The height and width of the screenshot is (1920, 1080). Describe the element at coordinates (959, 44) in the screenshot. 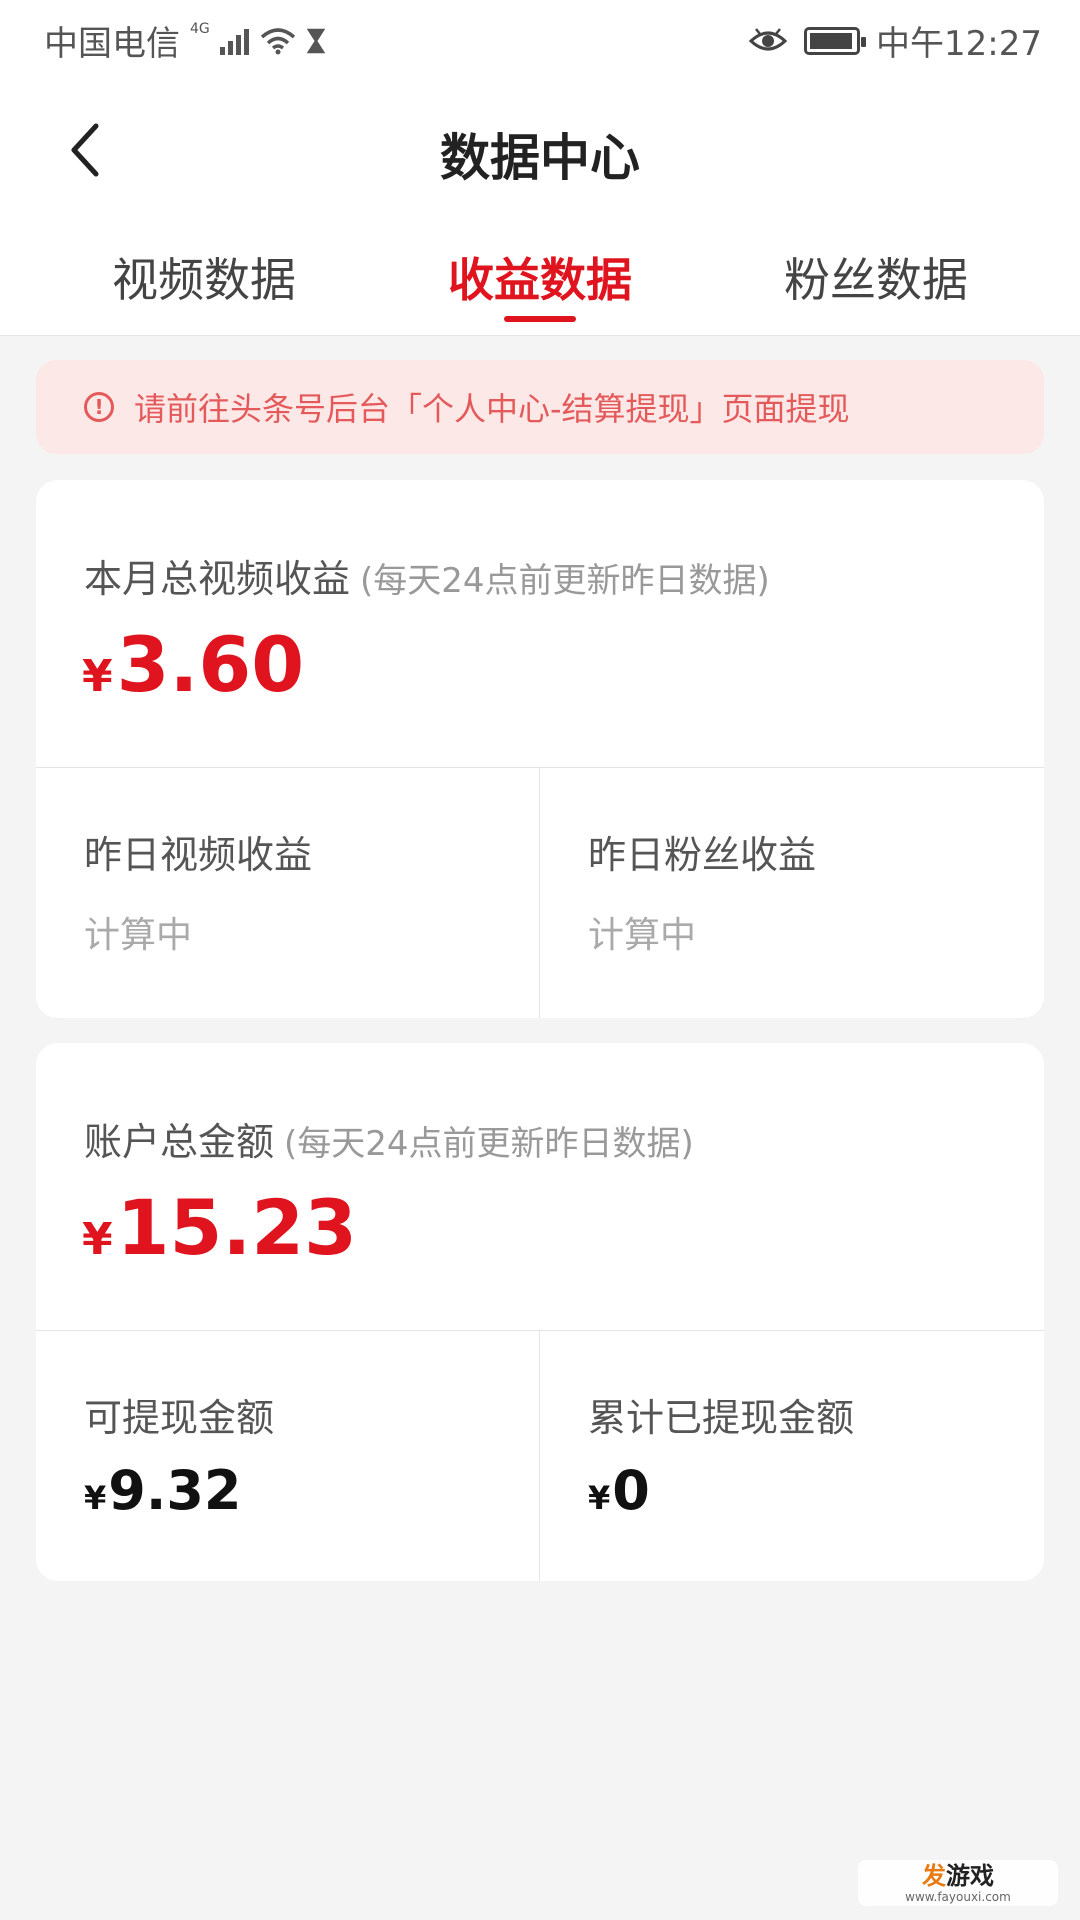

I see `clock: 中午12:27` at that location.